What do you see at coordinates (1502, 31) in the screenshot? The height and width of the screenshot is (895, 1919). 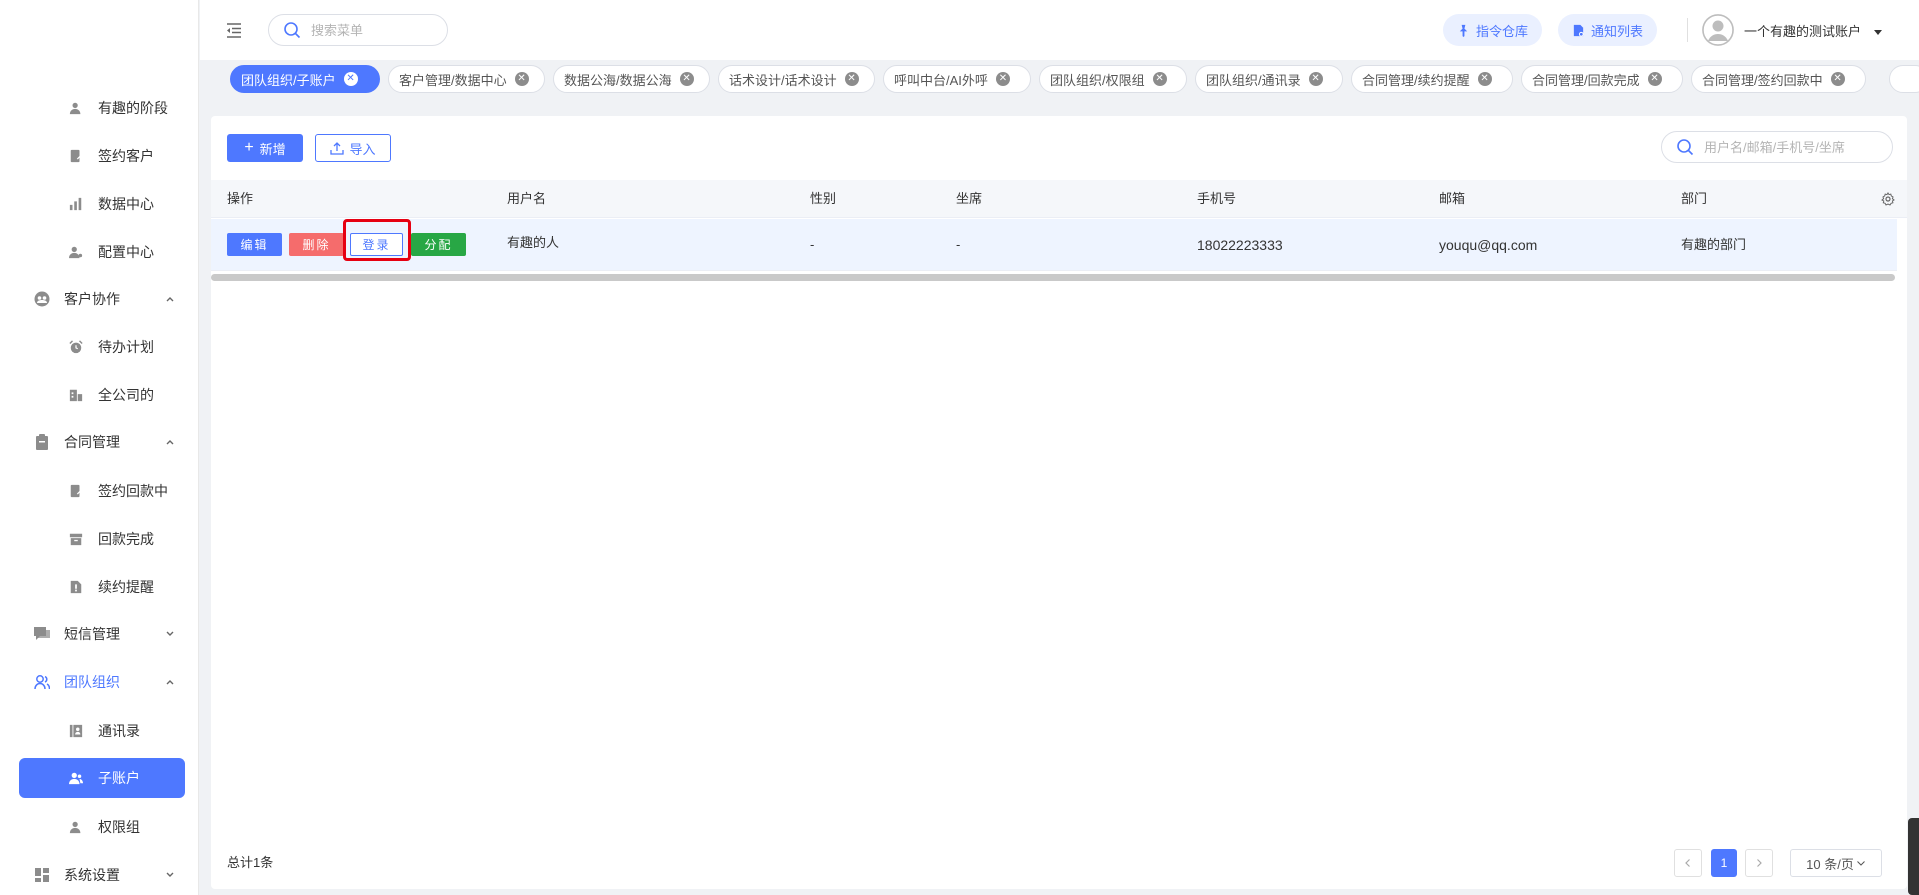 I see `command-library-label: 指令仓库` at bounding box center [1502, 31].